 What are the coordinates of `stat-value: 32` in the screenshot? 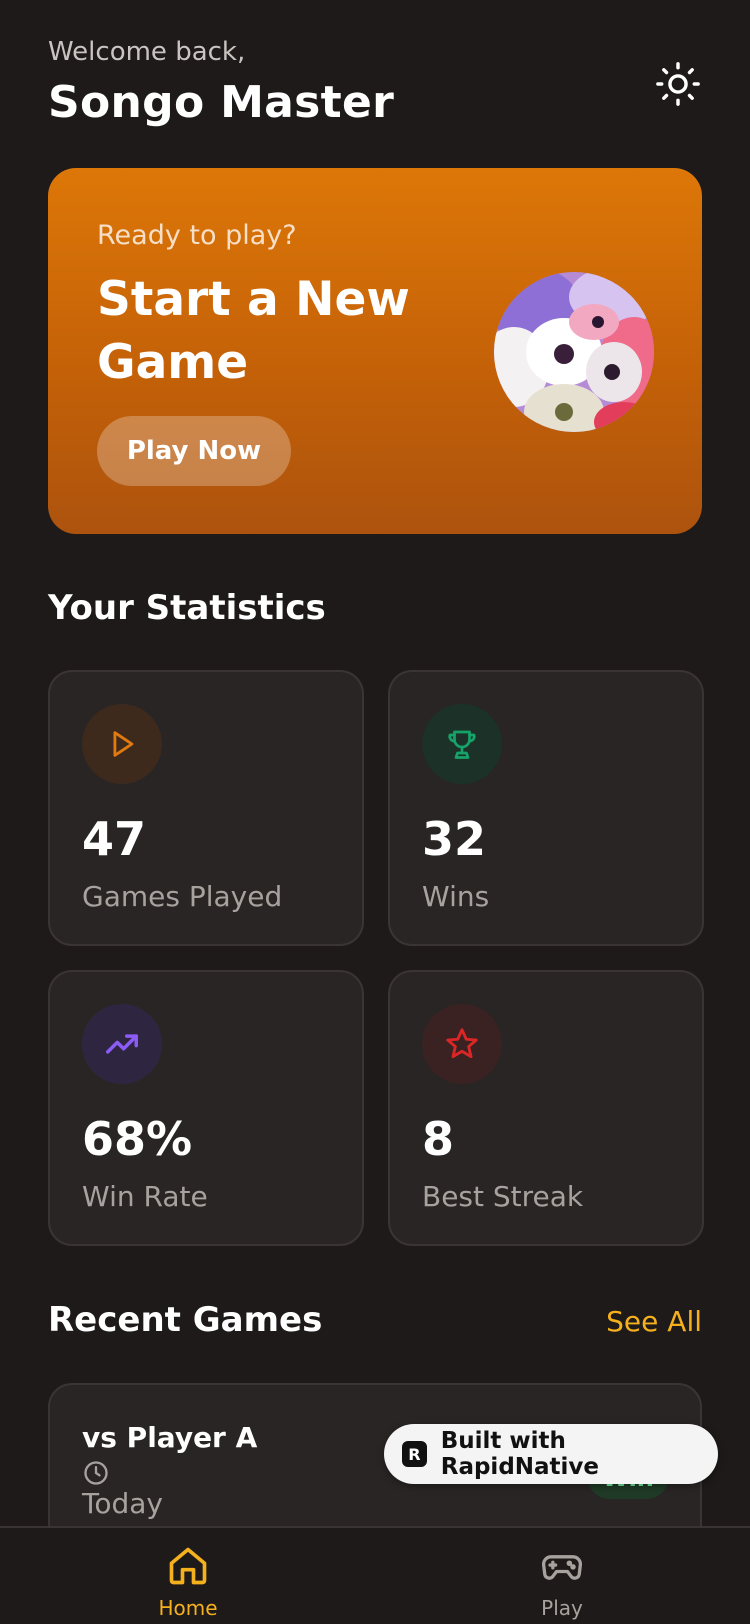 It's located at (454, 839).